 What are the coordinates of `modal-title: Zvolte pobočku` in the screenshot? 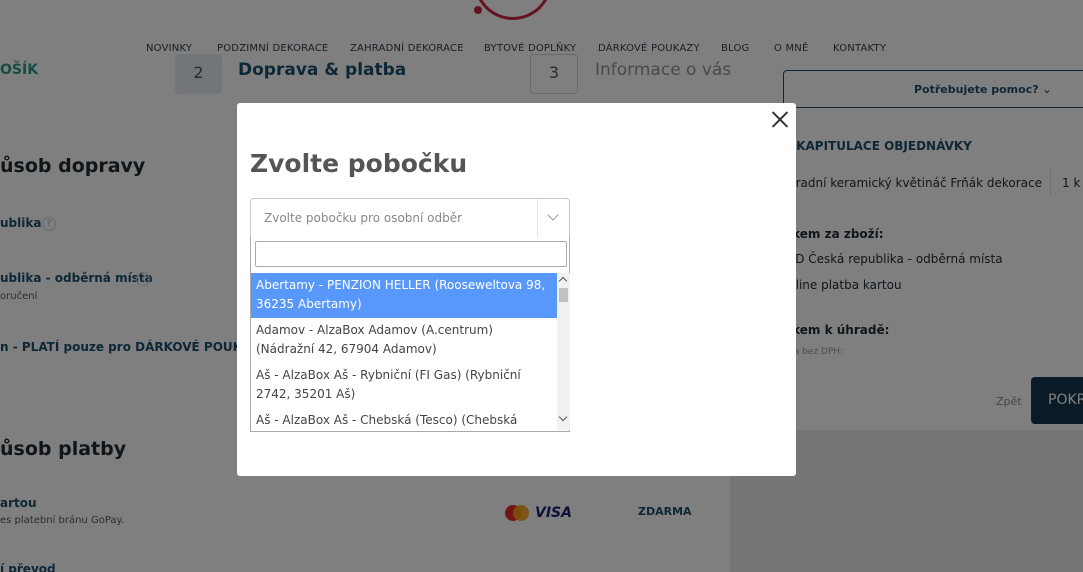 It's located at (359, 163).